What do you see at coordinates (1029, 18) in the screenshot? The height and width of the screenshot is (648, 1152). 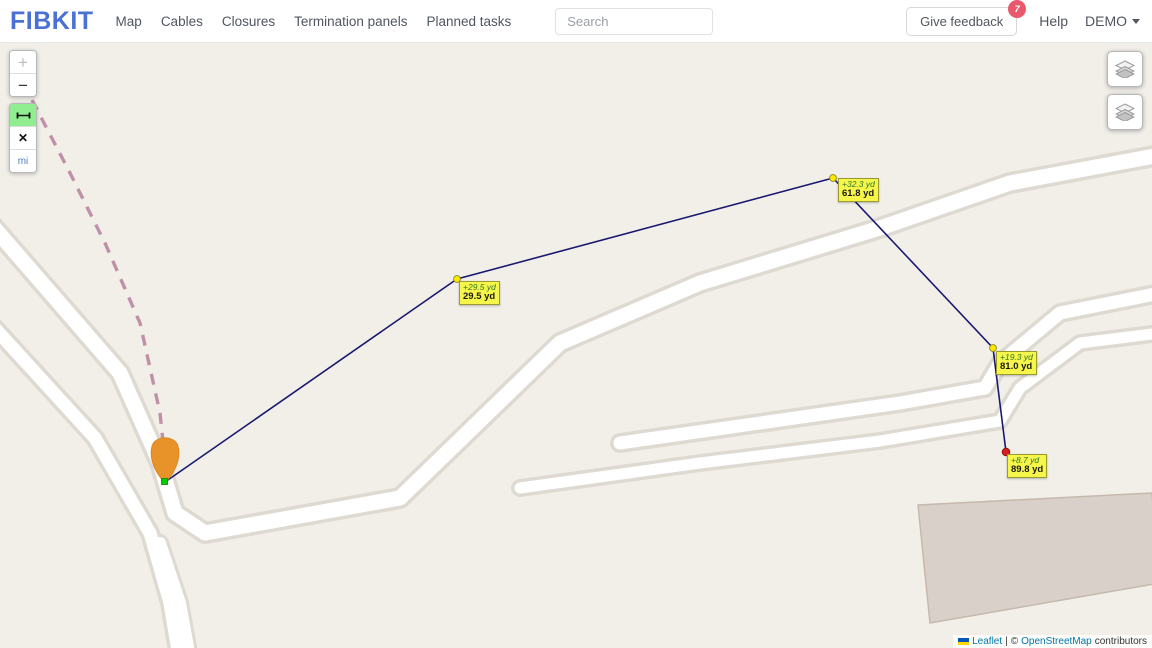 I see `navbar-right-group: Give feedback 7 Help DEMO` at bounding box center [1029, 18].